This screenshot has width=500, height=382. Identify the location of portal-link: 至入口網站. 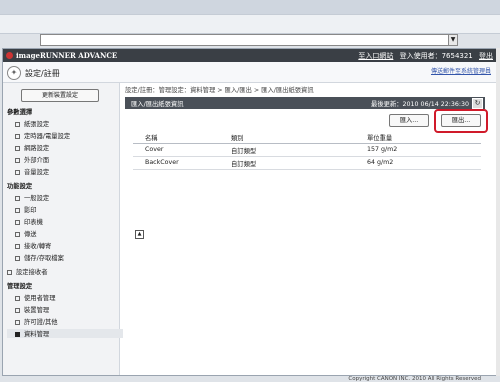
(375, 56).